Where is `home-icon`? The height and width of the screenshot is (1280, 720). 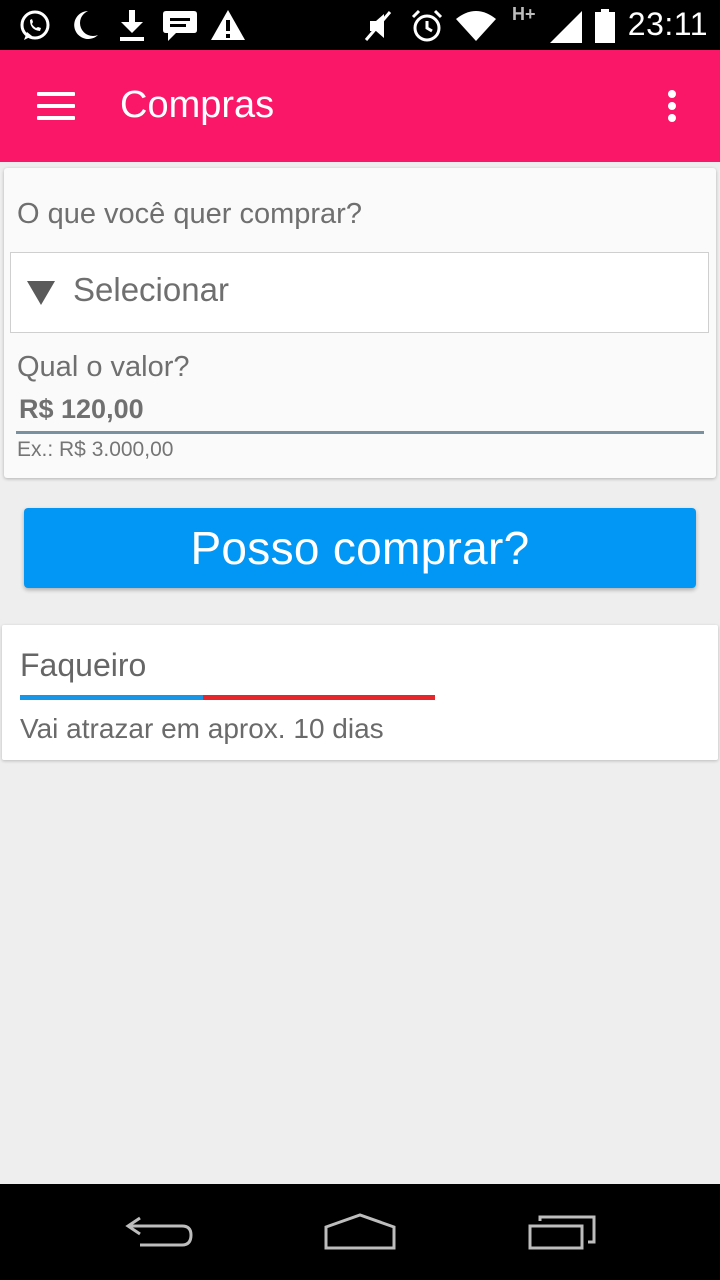 home-icon is located at coordinates (360, 1232).